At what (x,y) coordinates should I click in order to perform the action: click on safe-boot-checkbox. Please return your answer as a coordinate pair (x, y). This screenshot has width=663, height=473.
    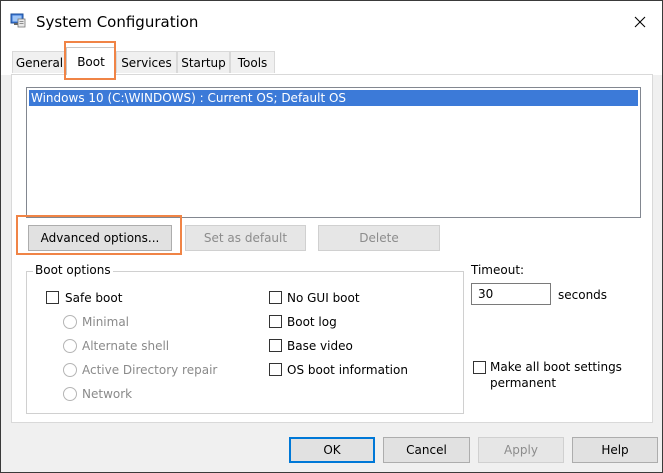
    Looking at the image, I should click on (52, 297).